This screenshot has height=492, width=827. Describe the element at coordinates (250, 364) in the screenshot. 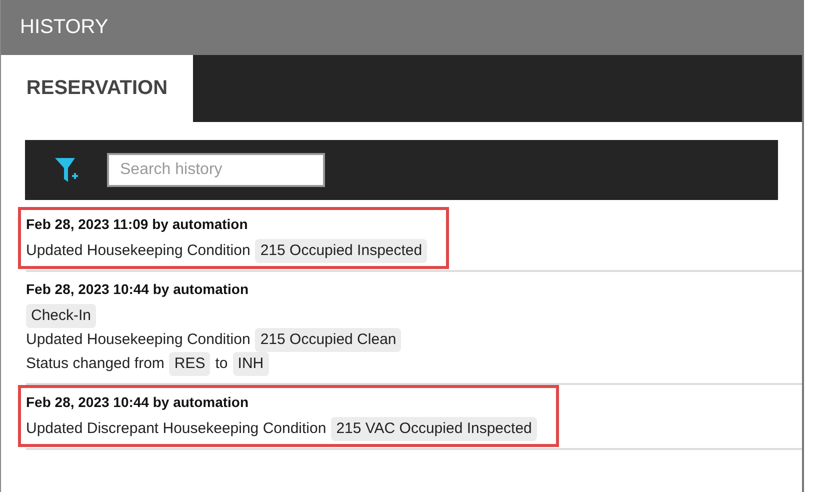

I see `value-tag: INH` at that location.